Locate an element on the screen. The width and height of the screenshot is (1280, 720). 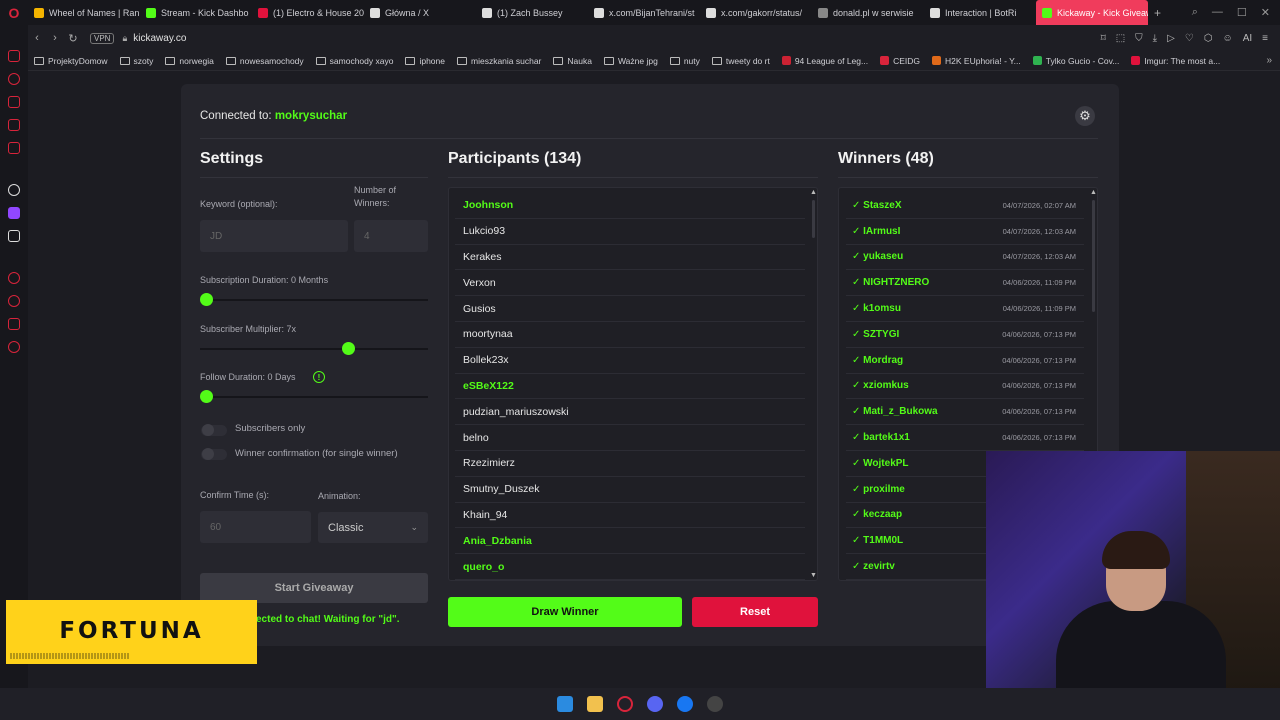
maximize-icon: ☐ is located at coordinates (1242, 12).